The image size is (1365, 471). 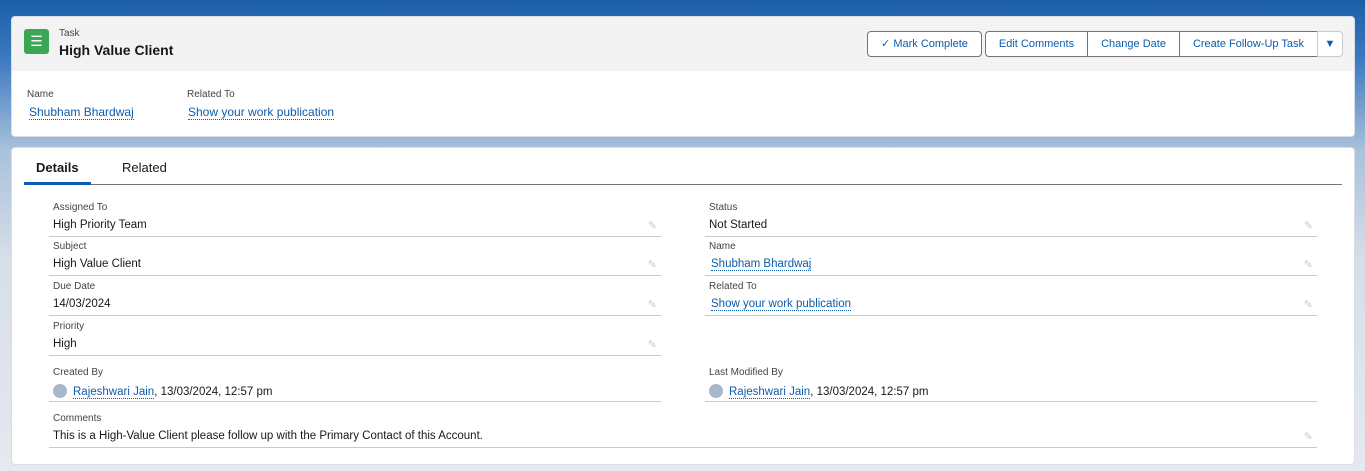 What do you see at coordinates (69, 326) in the screenshot?
I see `field-label: Priority` at bounding box center [69, 326].